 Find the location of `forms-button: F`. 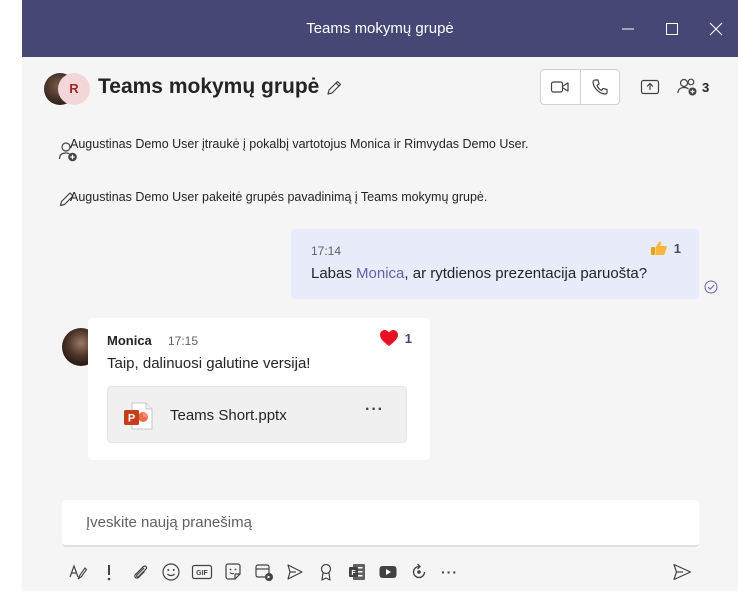

forms-button: F is located at coordinates (356, 572).